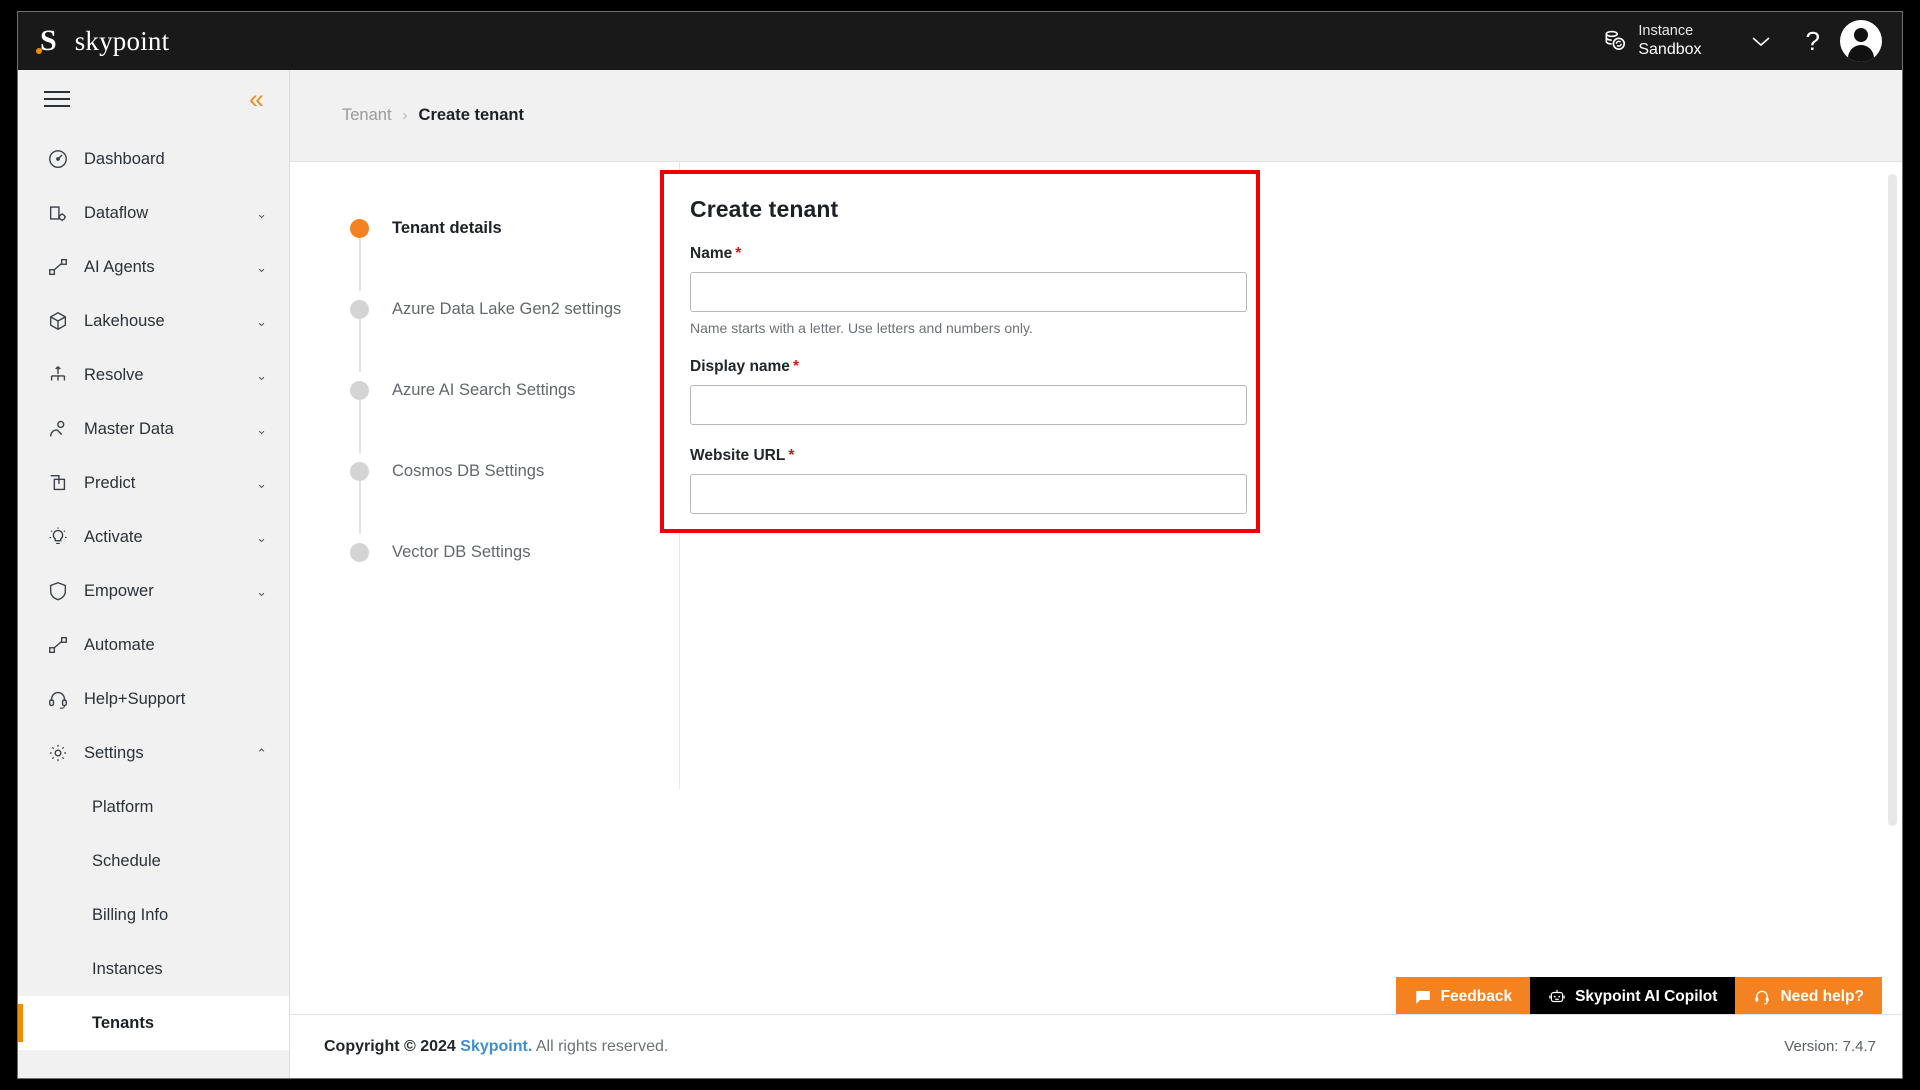 This screenshot has width=1920, height=1090. What do you see at coordinates (960, 456) in the screenshot?
I see `field-label: Website URL *` at bounding box center [960, 456].